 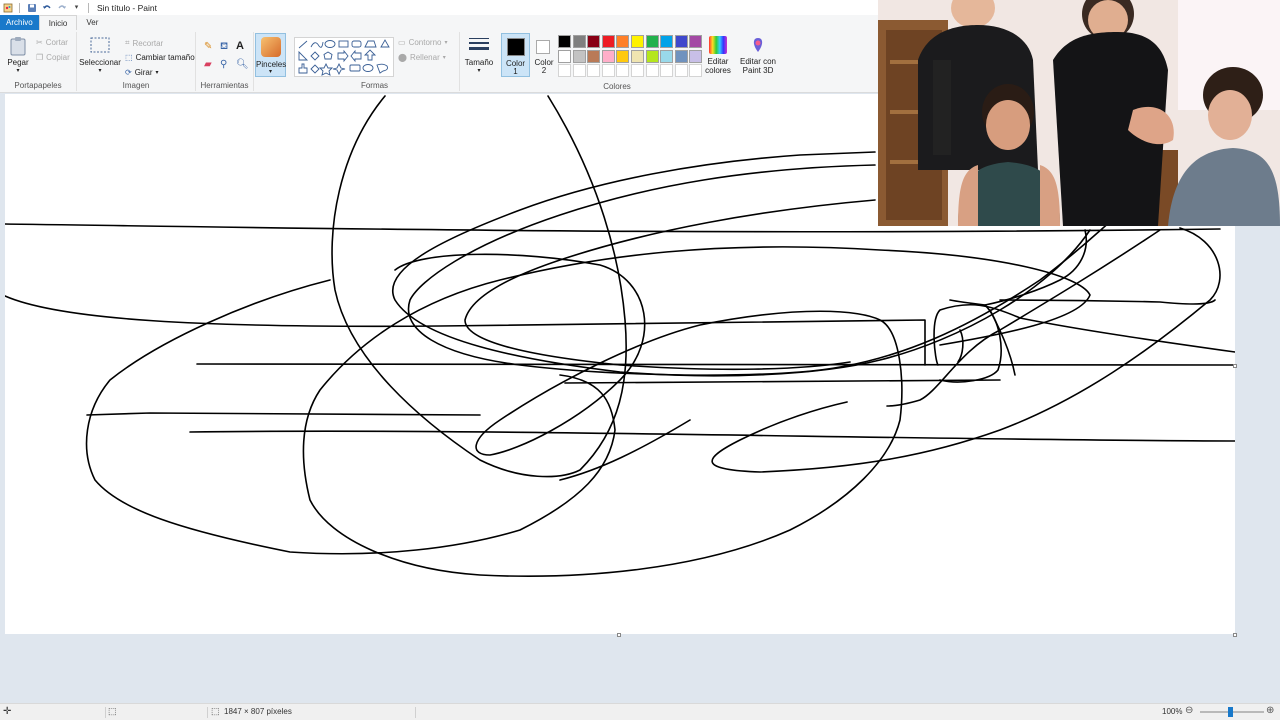 What do you see at coordinates (1230, 712) in the screenshot?
I see `zoom-slider-thumb` at bounding box center [1230, 712].